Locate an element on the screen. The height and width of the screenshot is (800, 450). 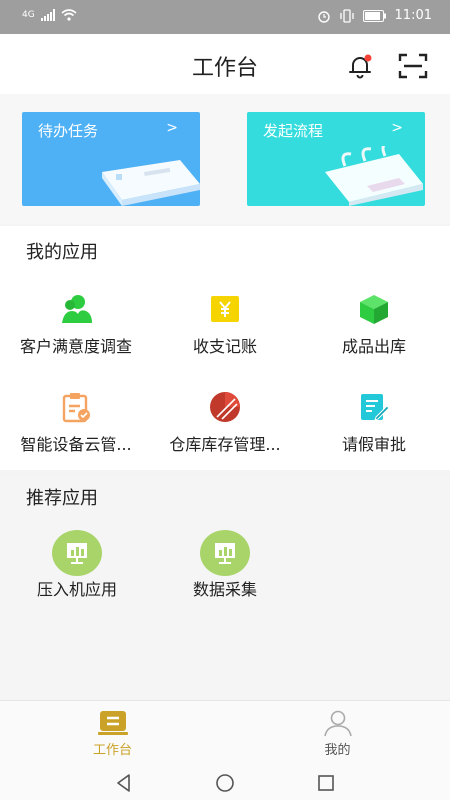
clock: 11:01 is located at coordinates (413, 15).